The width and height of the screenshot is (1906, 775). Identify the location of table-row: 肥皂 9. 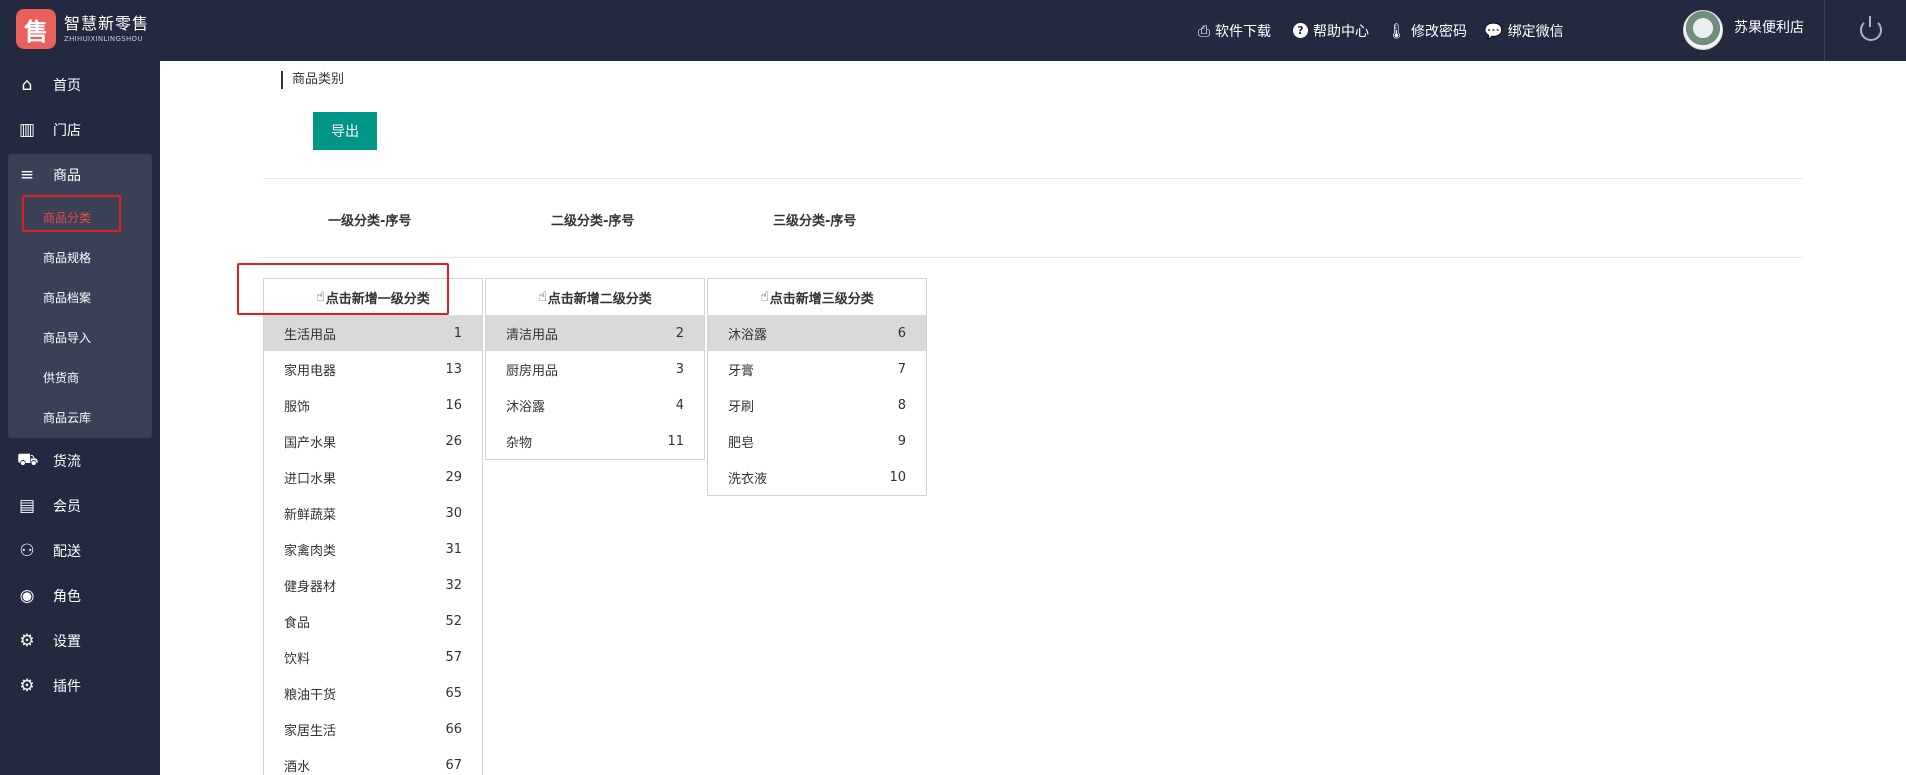
(817, 441).